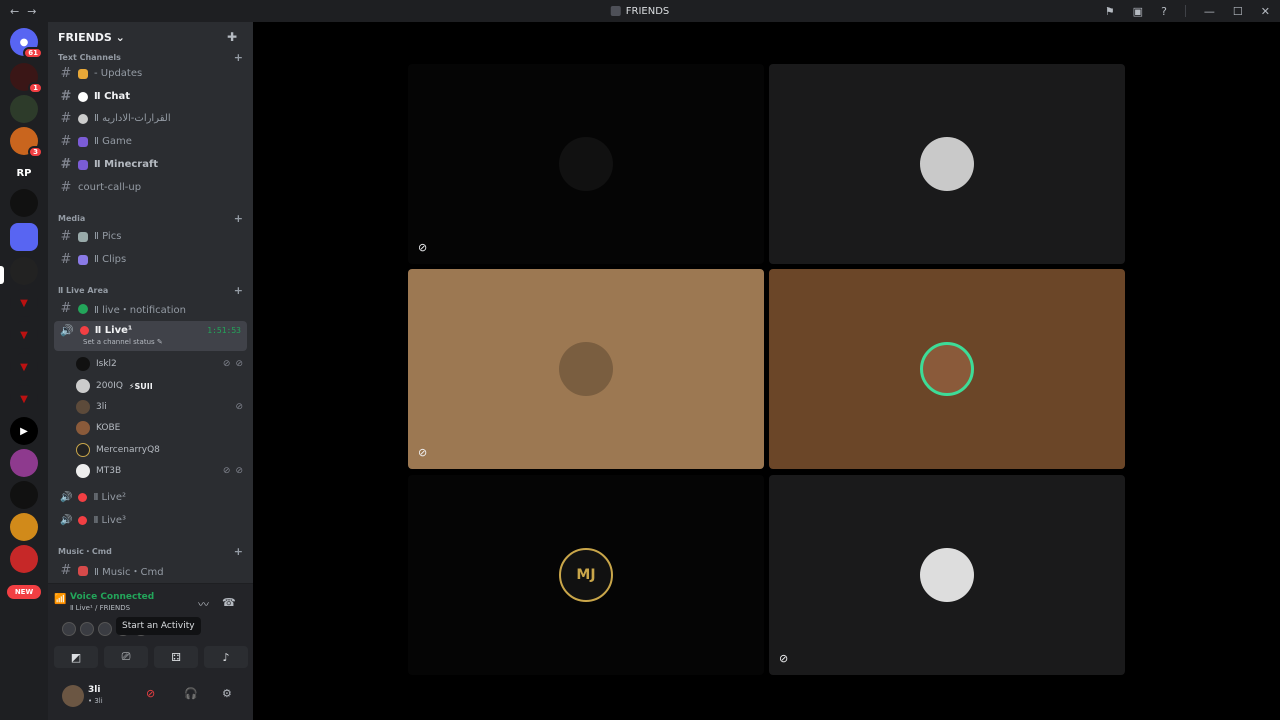  Describe the element at coordinates (150, 336) in the screenshot. I see `voice-channel-live1: 🔊 Ⅱ Live¹ 1:51:53 Set a channel status ✎` at that location.